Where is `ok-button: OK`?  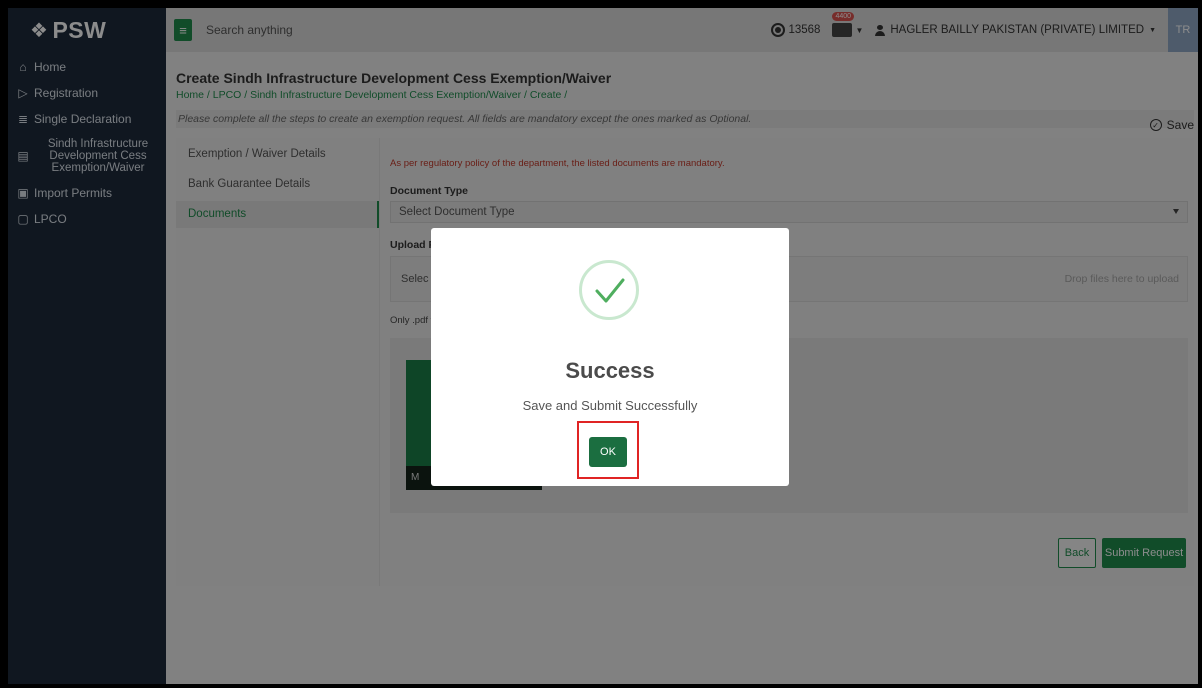
ok-button: OK is located at coordinates (608, 452).